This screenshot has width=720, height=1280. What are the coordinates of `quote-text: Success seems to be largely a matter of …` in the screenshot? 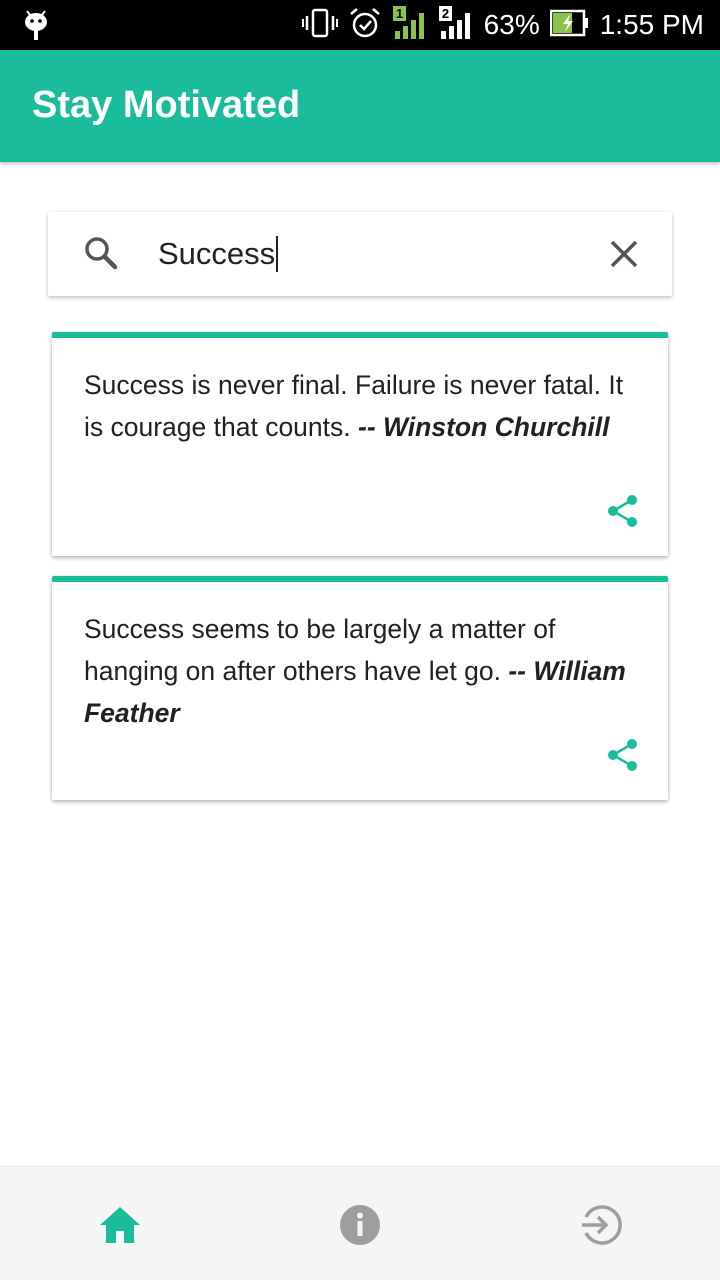 It's located at (364, 671).